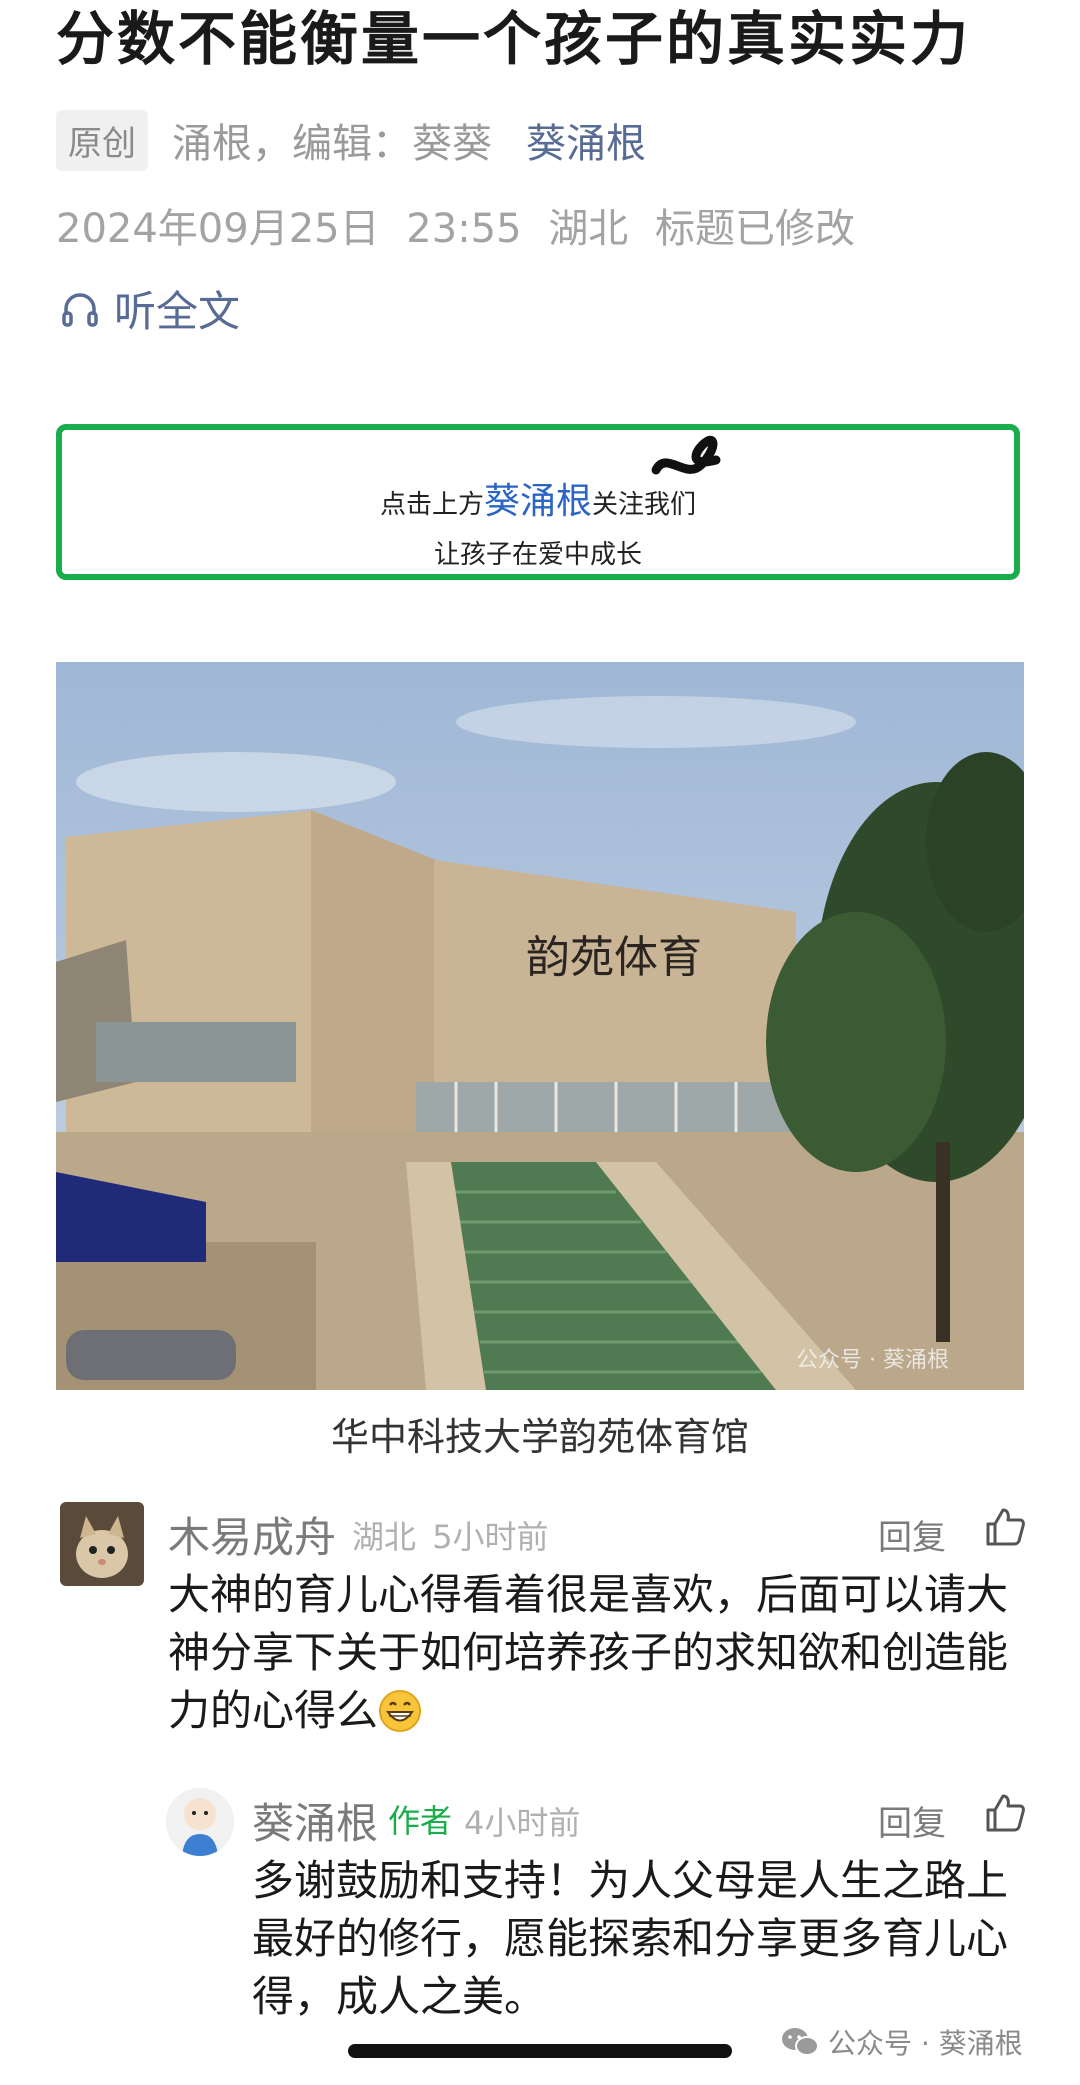 This screenshot has height=2085, width=1080. Describe the element at coordinates (540, 2051) in the screenshot. I see `home-indicator` at that location.